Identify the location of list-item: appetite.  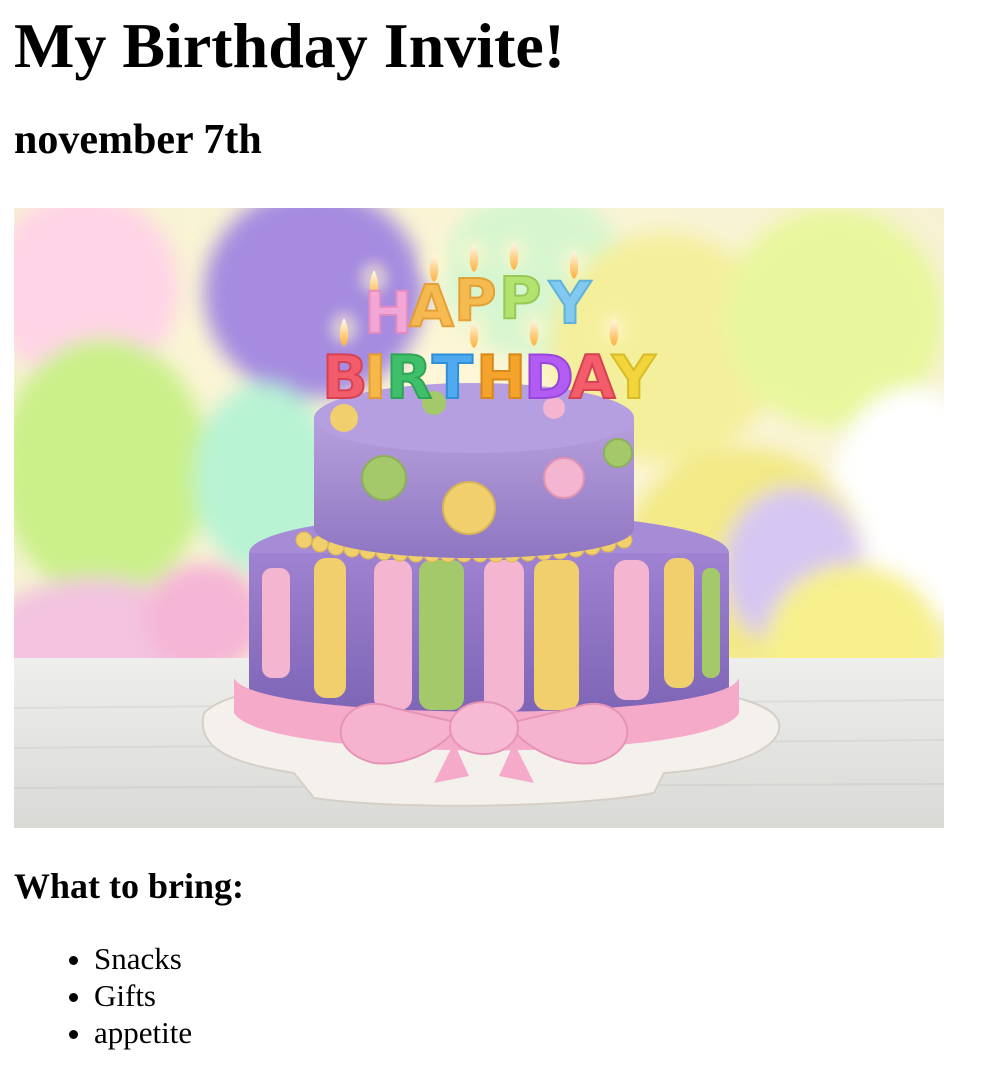
(544, 1032).